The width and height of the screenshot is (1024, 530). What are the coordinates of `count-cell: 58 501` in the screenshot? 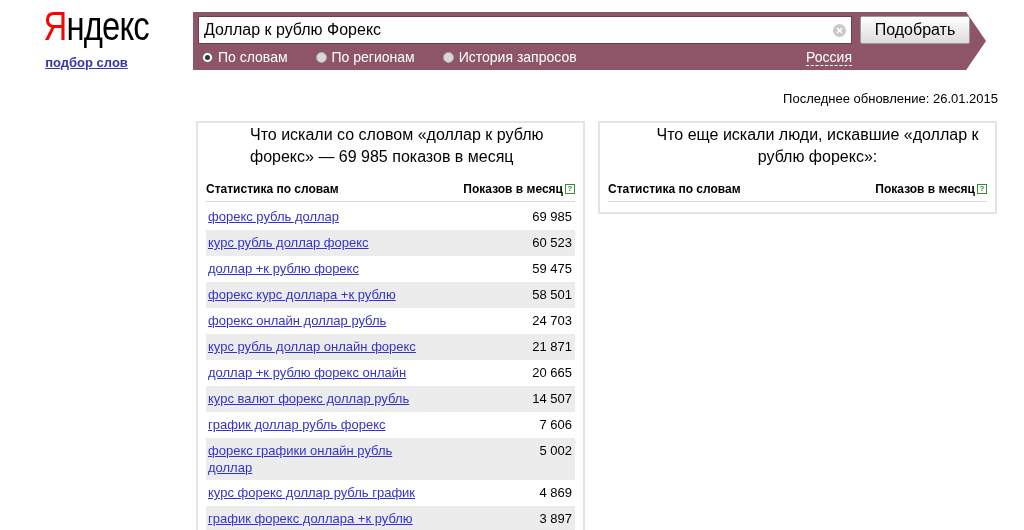 It's located at (552, 294).